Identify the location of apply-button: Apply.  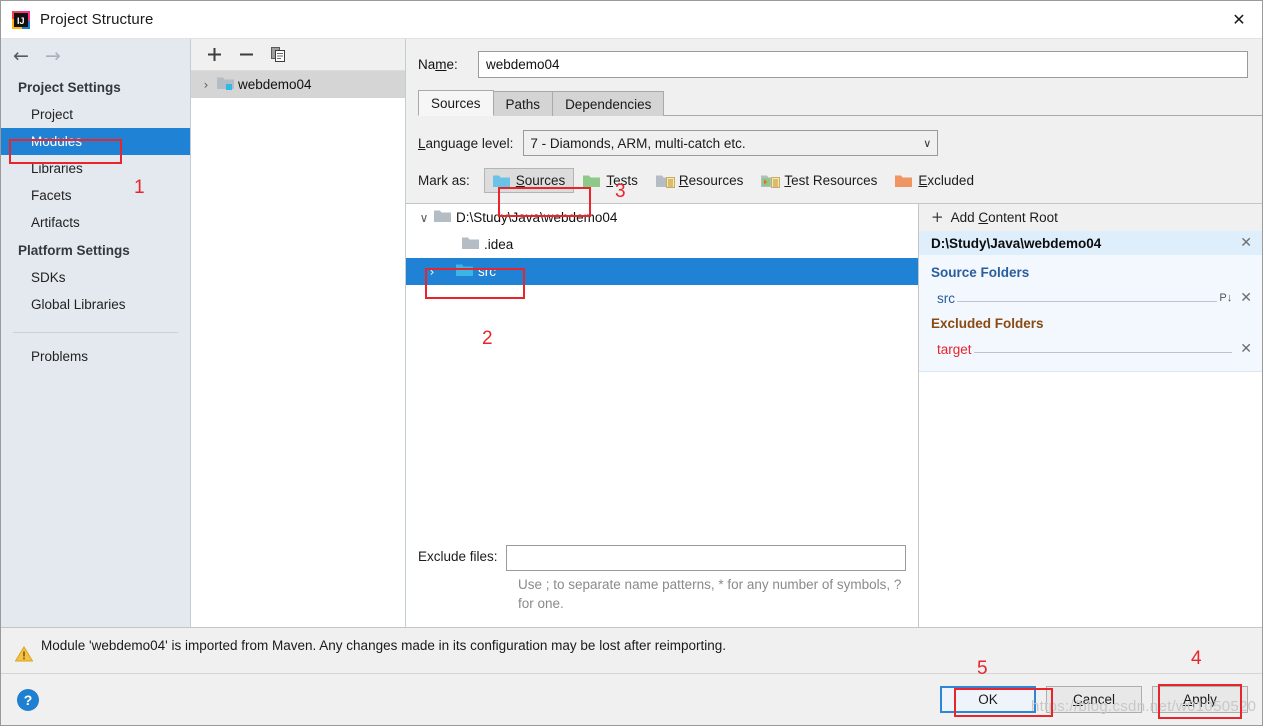
(1200, 699).